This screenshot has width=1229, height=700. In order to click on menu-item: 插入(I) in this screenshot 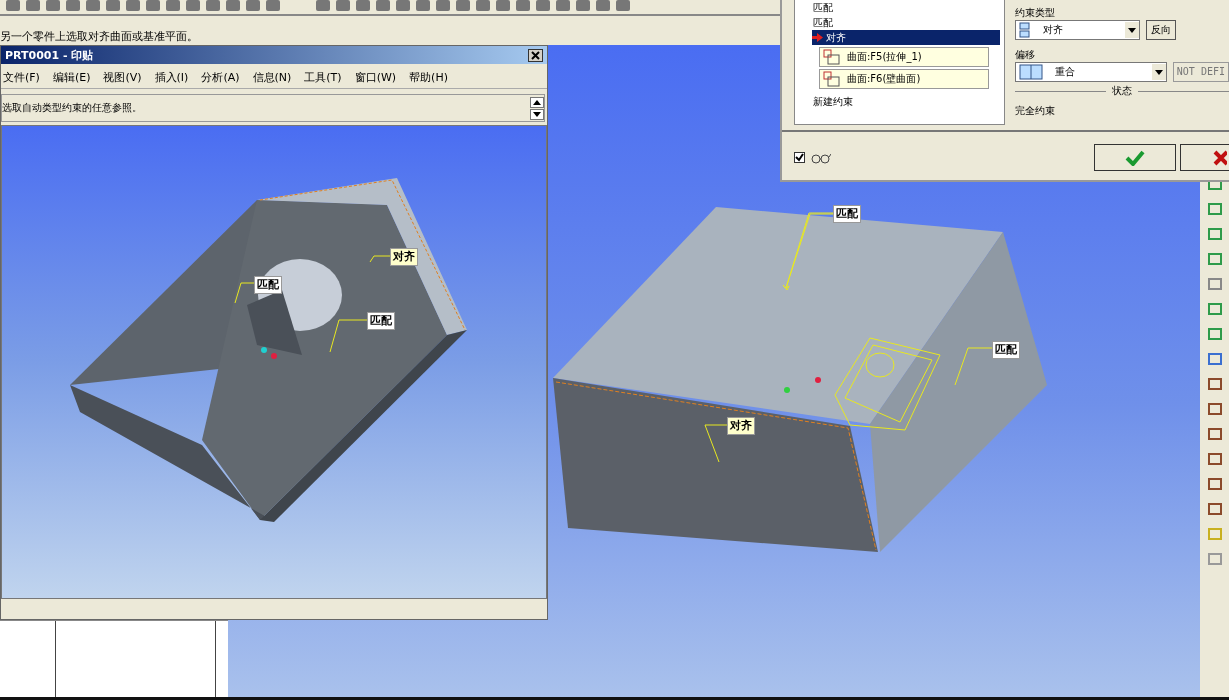, I will do `click(171, 79)`.